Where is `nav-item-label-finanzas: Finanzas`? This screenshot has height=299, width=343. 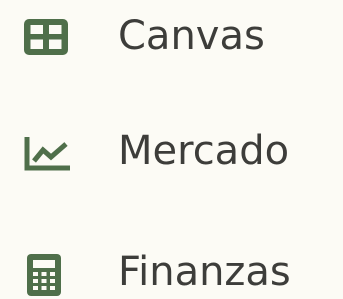
nav-item-label-finanzas: Finanzas is located at coordinates (204, 272).